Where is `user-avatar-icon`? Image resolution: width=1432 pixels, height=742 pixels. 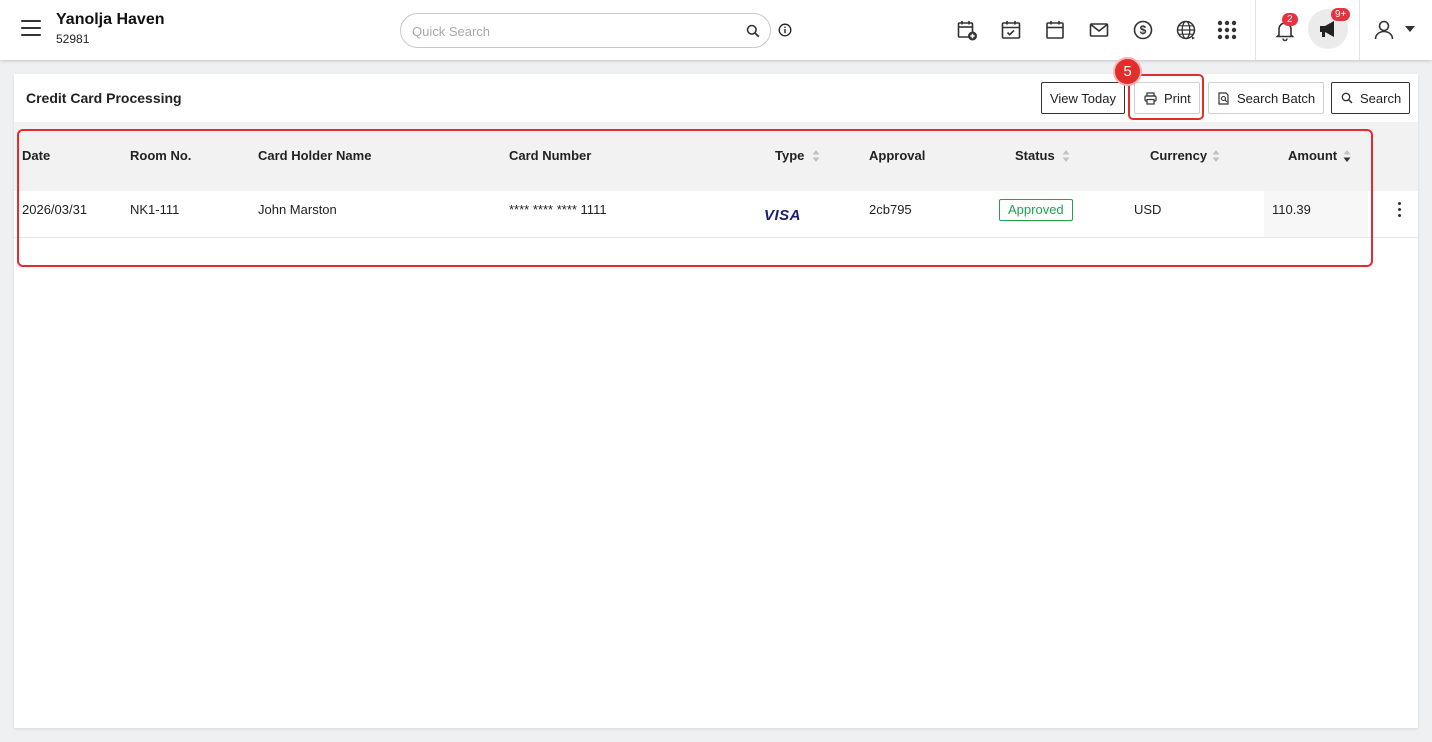 user-avatar-icon is located at coordinates (1384, 30).